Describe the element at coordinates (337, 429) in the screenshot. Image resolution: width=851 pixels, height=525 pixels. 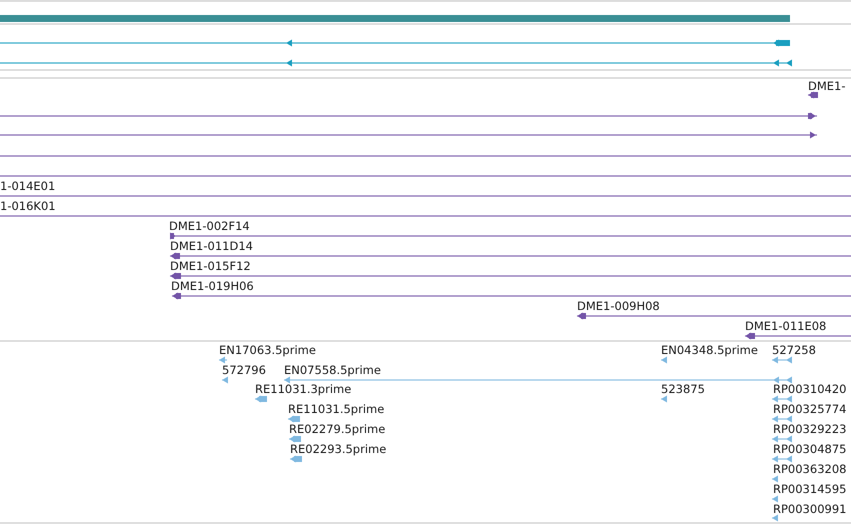
I see `feature-label: RE02279.5prime` at that location.